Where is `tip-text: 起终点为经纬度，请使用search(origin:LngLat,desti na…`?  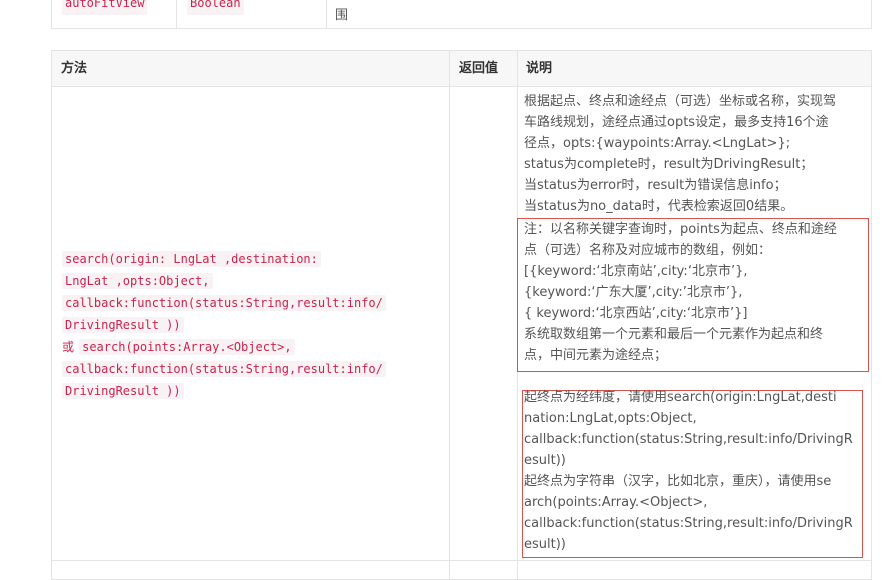 tip-text: 起终点为经纬度，请使用search(origin:LngLat,desti na… is located at coordinates (696, 471).